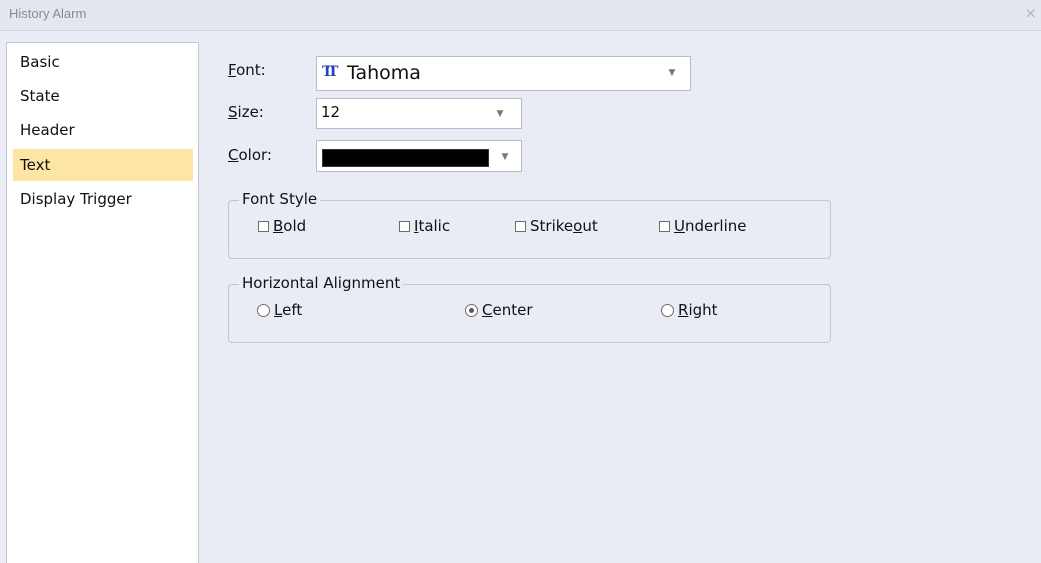 The width and height of the screenshot is (1041, 563). Describe the element at coordinates (702, 226) in the screenshot. I see `underline-checkbox: Underline` at that location.